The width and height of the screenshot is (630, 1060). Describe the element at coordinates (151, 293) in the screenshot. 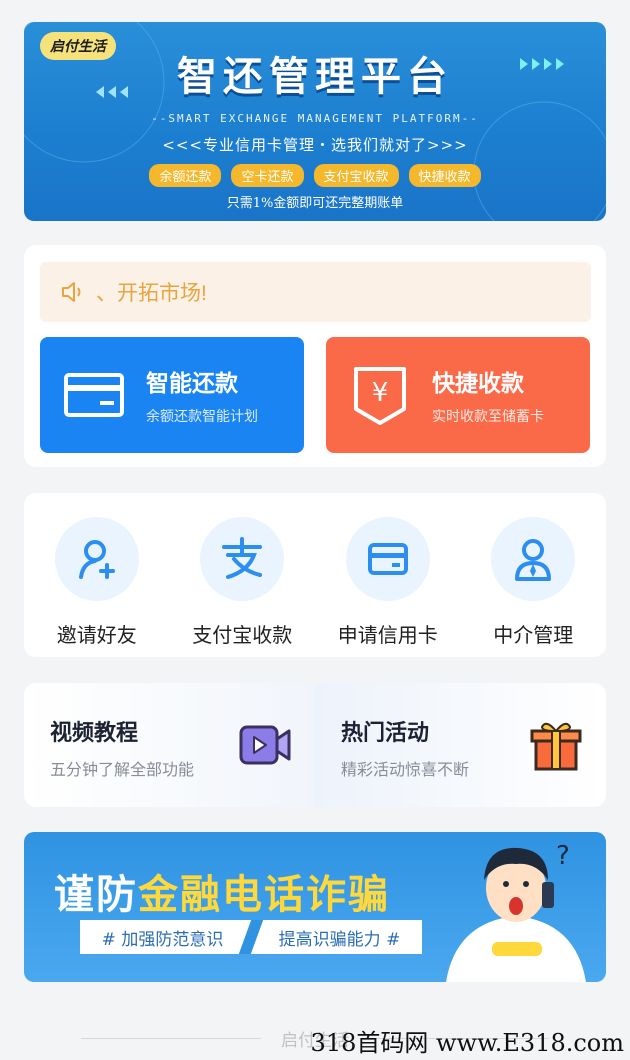

I see `notice-text: 、开拓市场!` at that location.